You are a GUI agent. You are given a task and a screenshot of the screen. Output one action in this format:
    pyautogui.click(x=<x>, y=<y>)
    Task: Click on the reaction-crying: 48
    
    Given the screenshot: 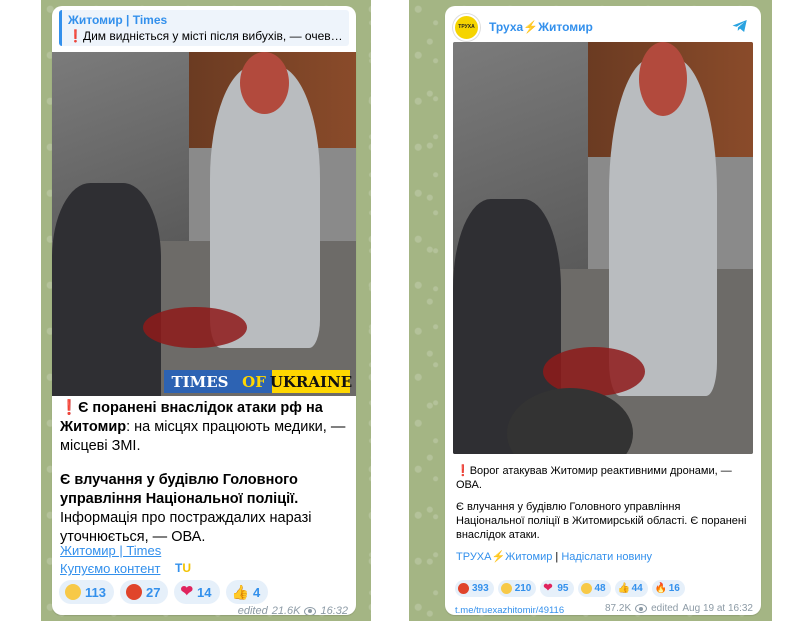 What is the action you would take?
    pyautogui.click(x=594, y=588)
    